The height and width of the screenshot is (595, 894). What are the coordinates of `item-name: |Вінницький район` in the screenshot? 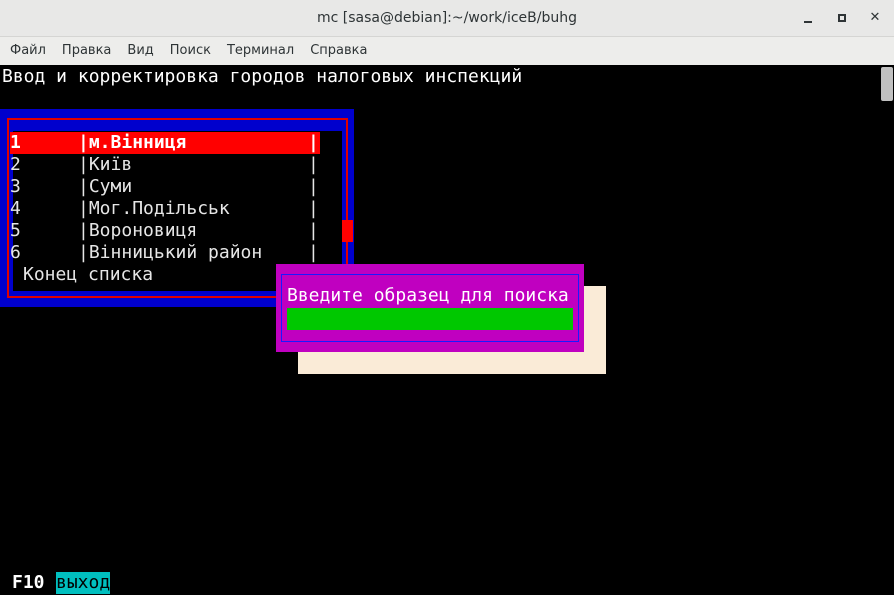 It's located at (170, 253).